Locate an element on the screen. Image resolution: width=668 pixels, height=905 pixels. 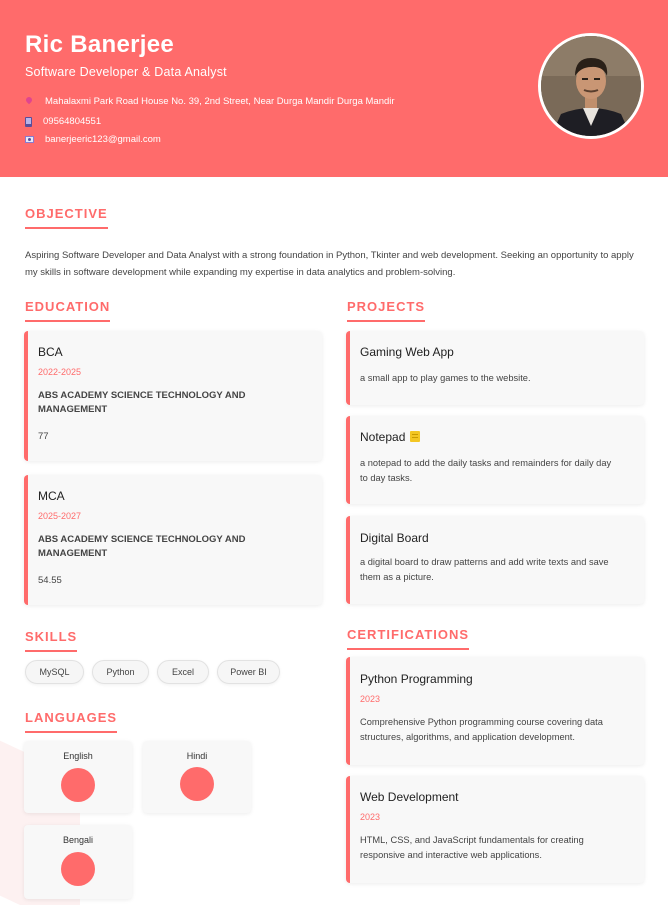
project-title-row: Notepad is located at coordinates (390, 437).